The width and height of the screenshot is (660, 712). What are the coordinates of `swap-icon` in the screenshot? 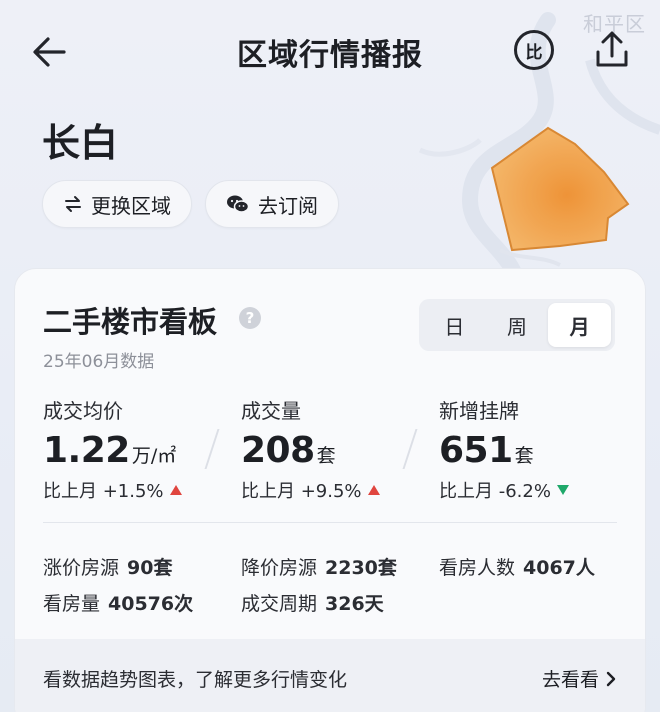 It's located at (73, 204).